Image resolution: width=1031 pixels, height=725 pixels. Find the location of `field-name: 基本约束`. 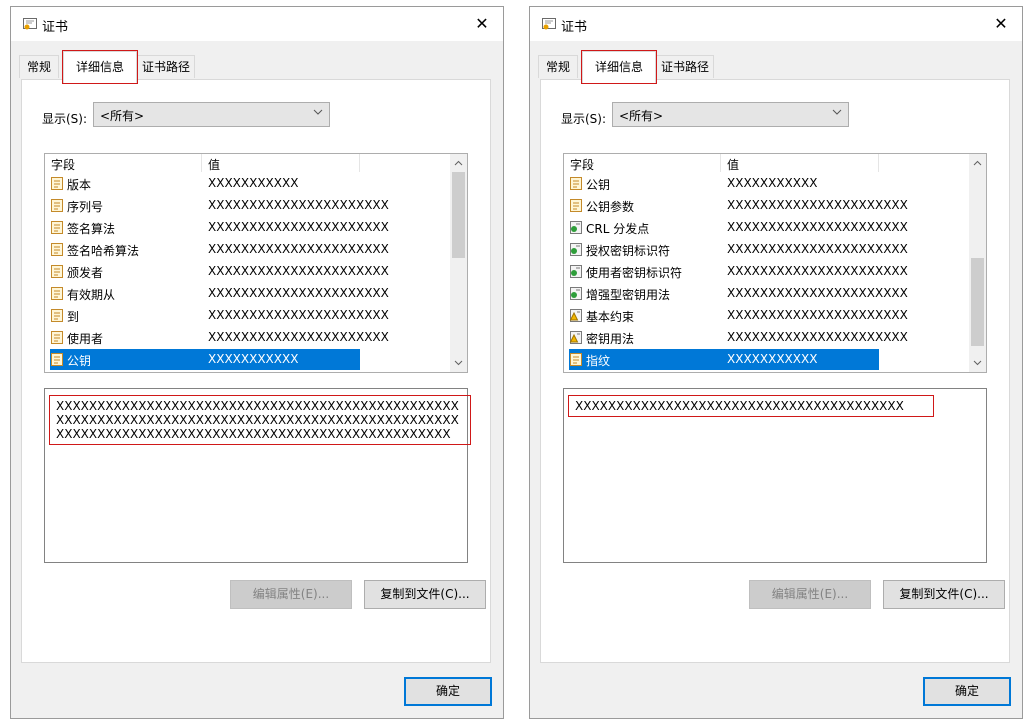

field-name: 基本约束 is located at coordinates (610, 317).